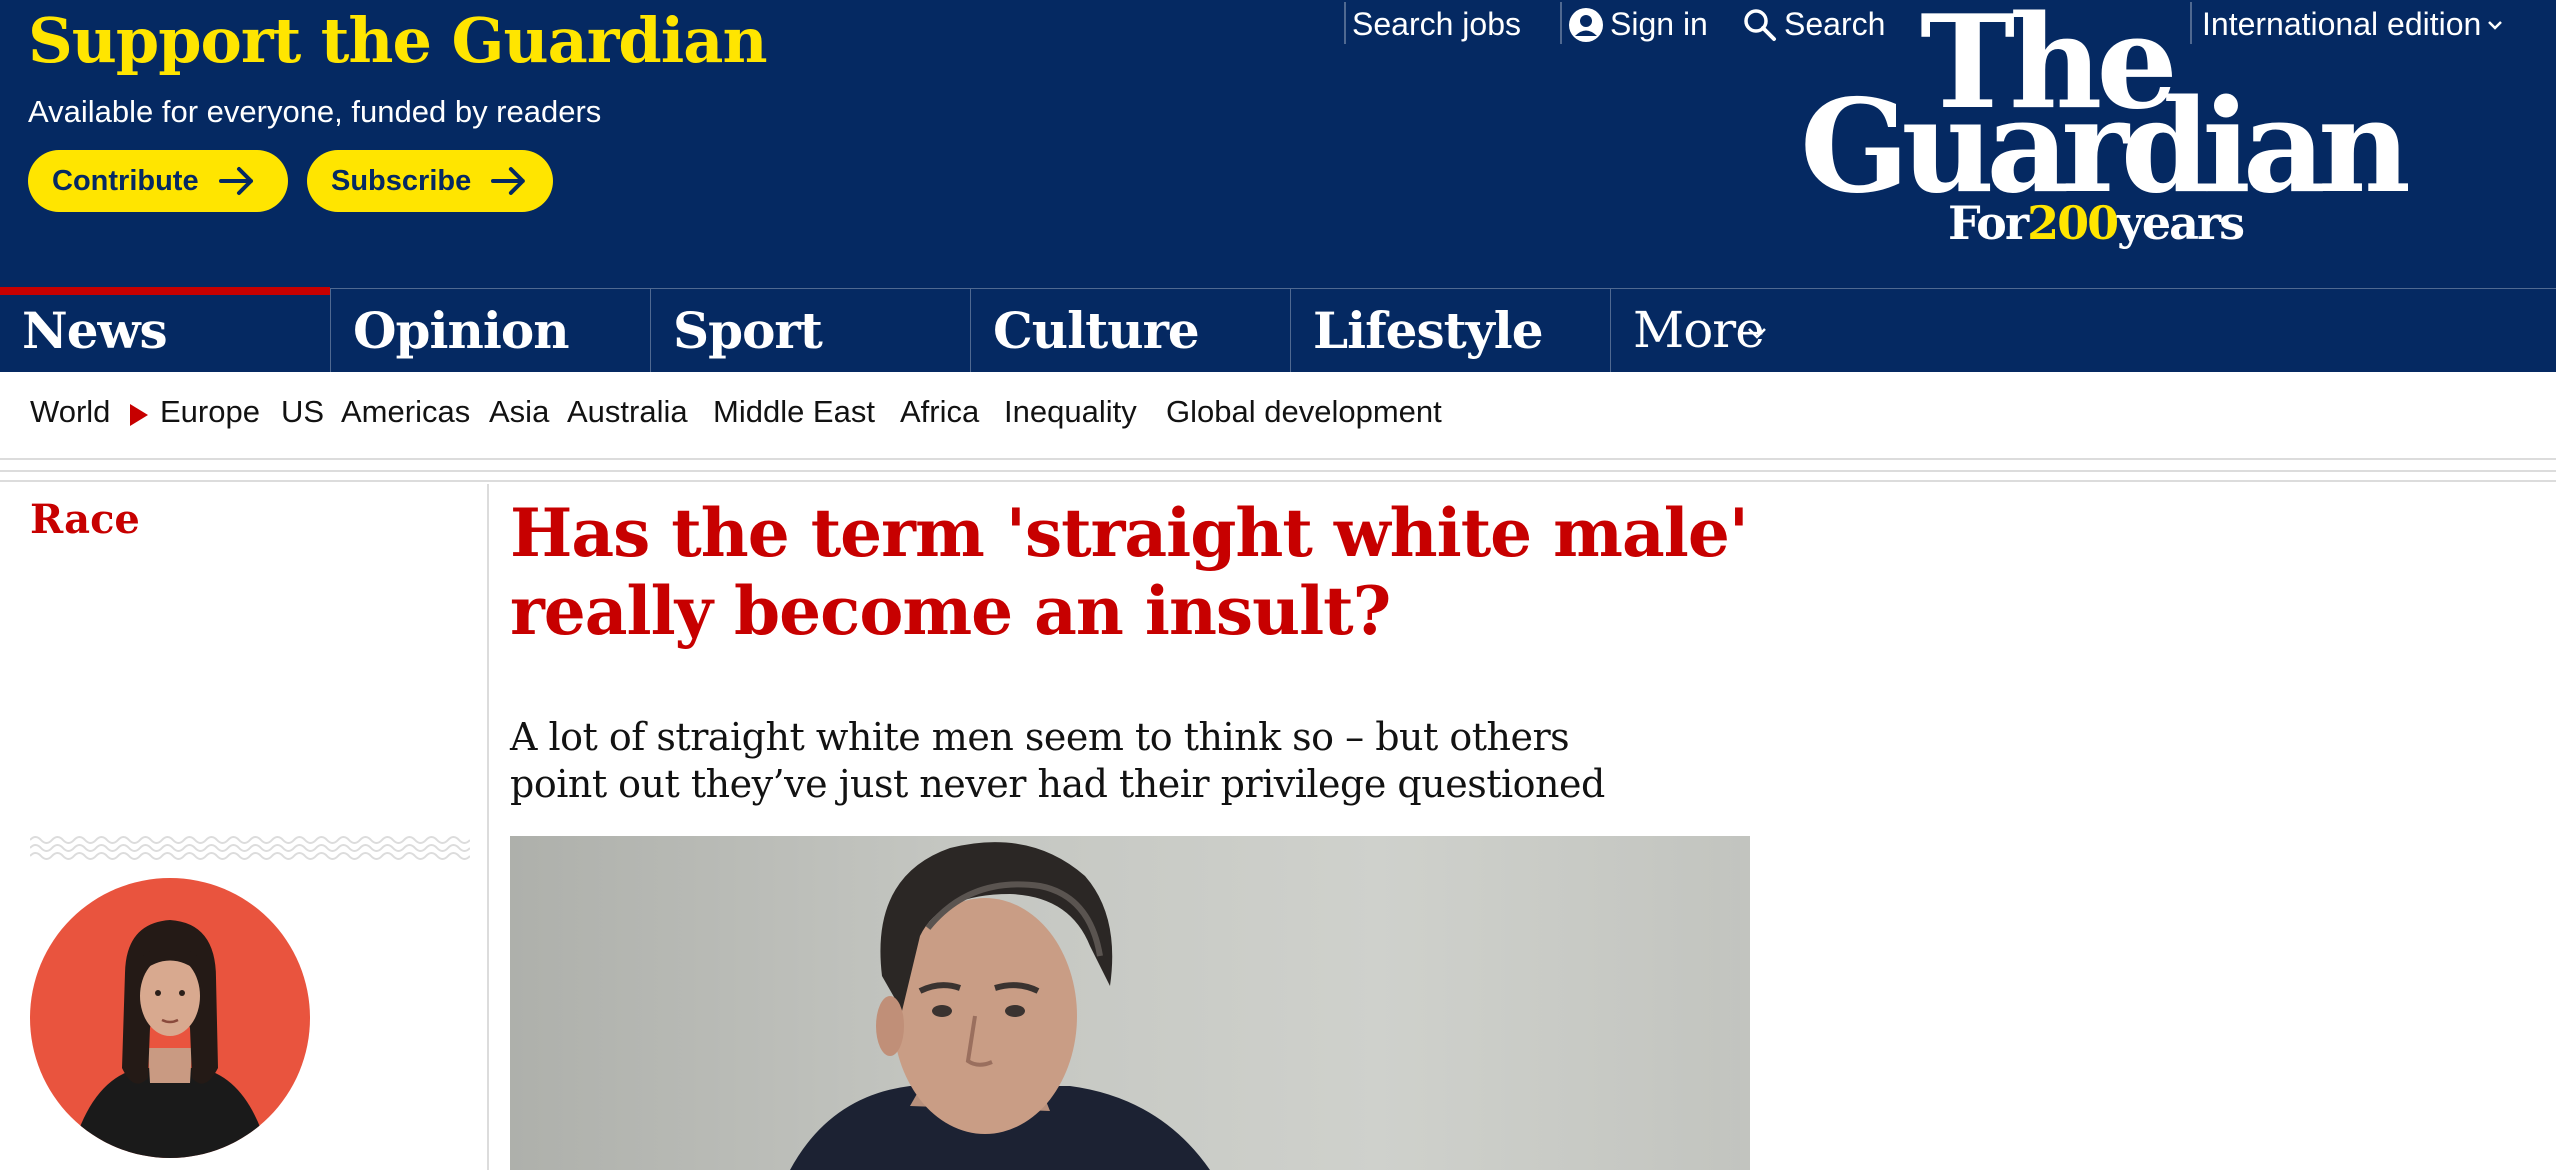 Image resolution: width=2556 pixels, height=1170 pixels. I want to click on section-label: Race, so click(85, 519).